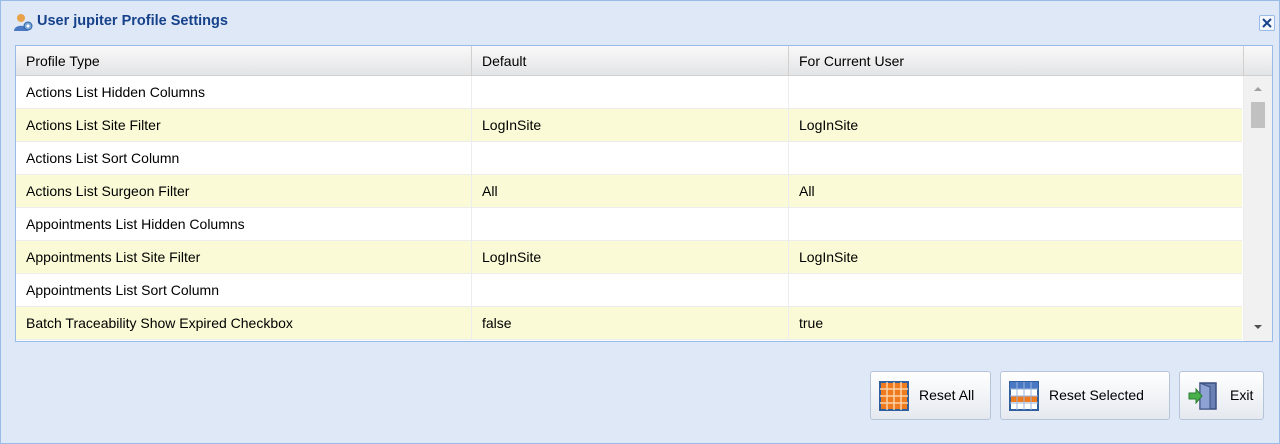  Describe the element at coordinates (1096, 395) in the screenshot. I see `reset-selected-label: Reset Selected` at that location.